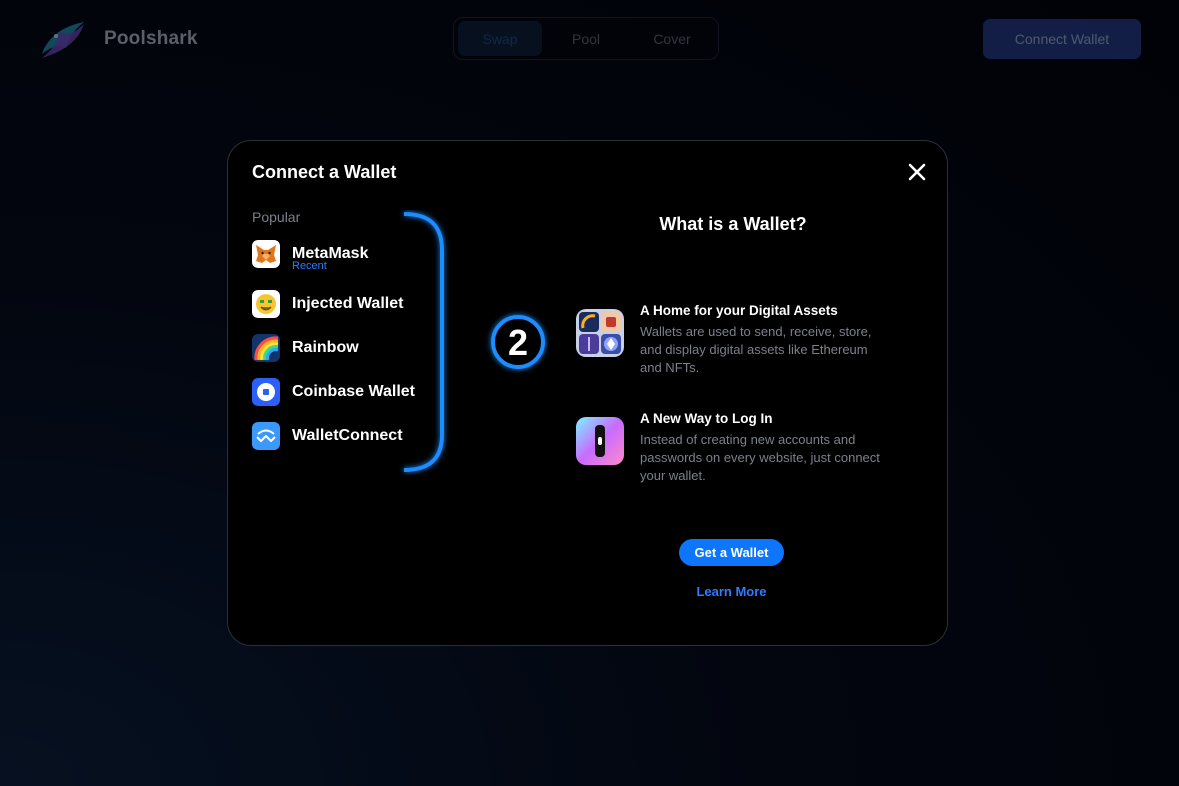 The height and width of the screenshot is (786, 1179). What do you see at coordinates (917, 172) in the screenshot?
I see `close-icon` at bounding box center [917, 172].